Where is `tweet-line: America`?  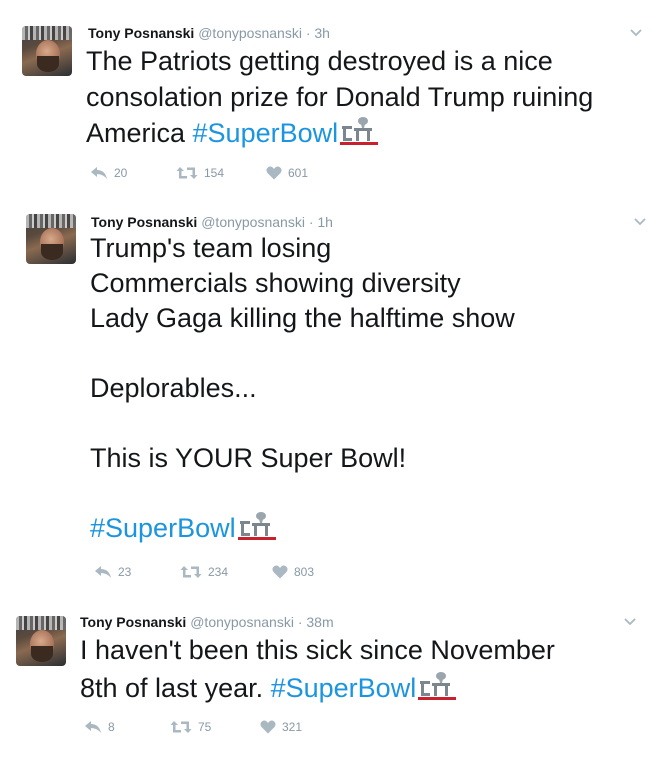
tweet-line: America is located at coordinates (139, 133).